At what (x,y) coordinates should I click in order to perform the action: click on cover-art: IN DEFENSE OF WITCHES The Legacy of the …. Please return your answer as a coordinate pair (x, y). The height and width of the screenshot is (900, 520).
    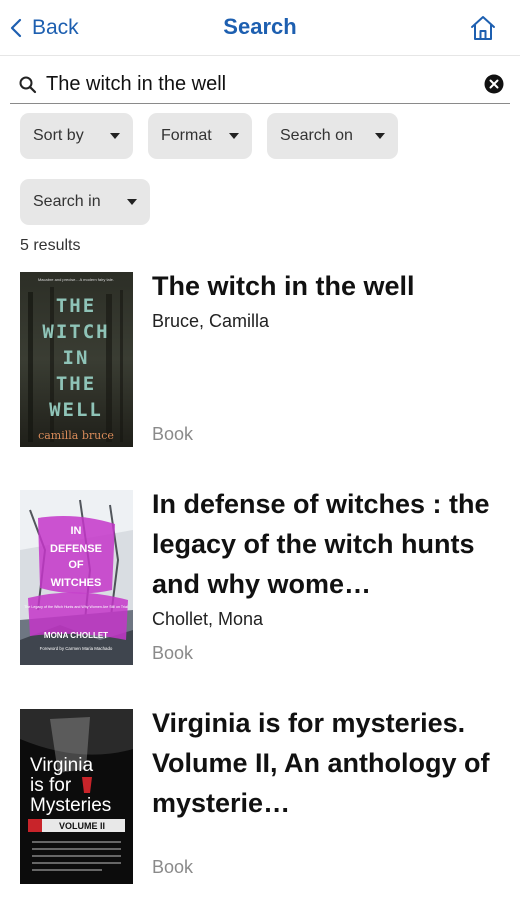
    Looking at the image, I should click on (76, 577).